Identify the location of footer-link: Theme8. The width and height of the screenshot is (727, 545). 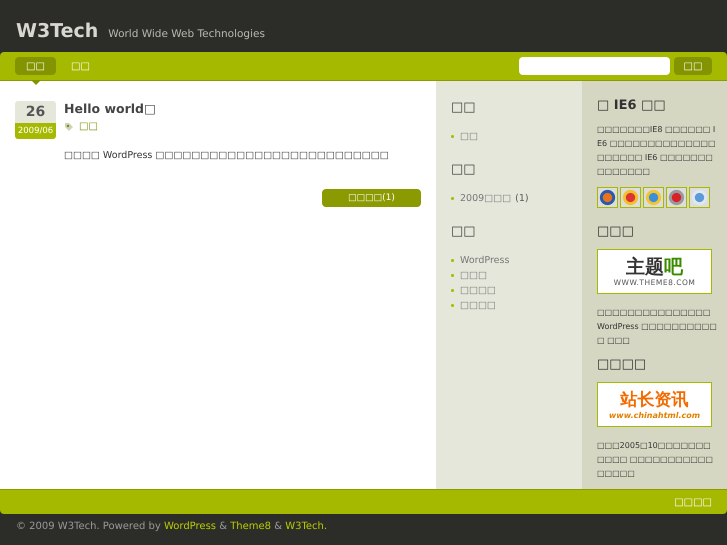
(251, 526).